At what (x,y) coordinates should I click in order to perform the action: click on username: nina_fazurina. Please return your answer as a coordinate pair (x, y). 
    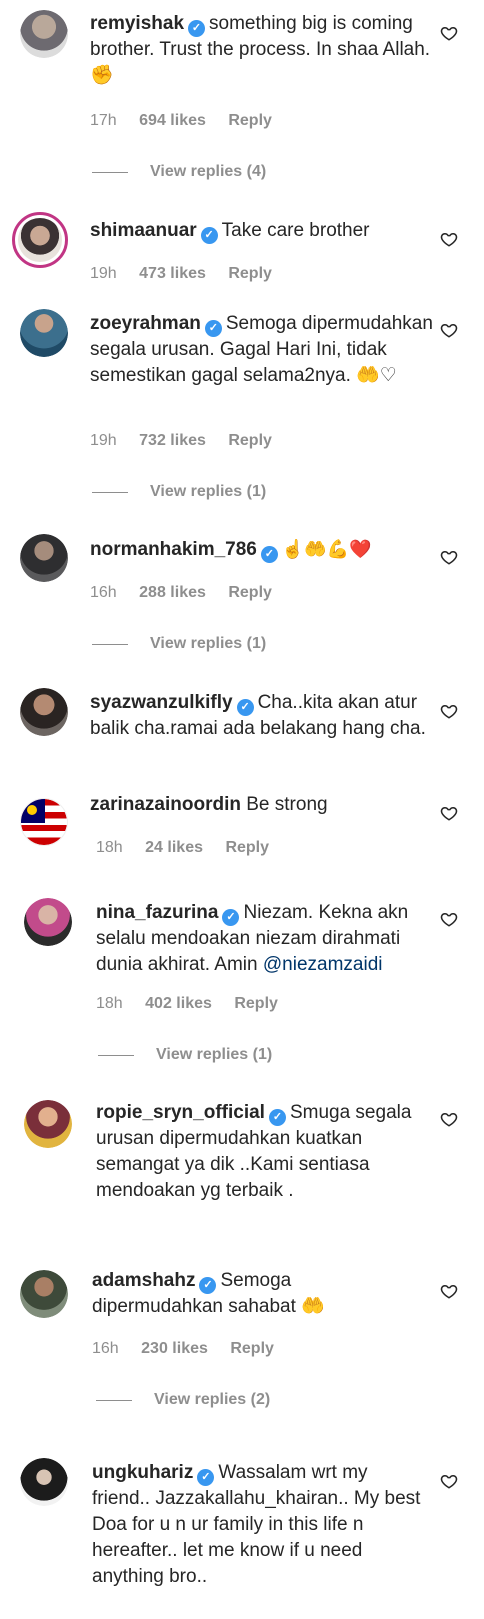
    Looking at the image, I should click on (157, 912).